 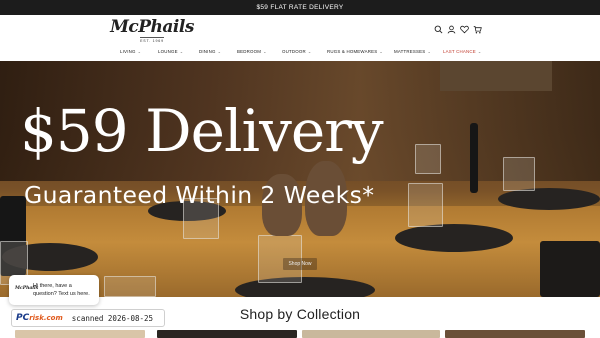 What do you see at coordinates (112, 318) in the screenshot?
I see `watermark-stamp: scanned 2026-08-25` at bounding box center [112, 318].